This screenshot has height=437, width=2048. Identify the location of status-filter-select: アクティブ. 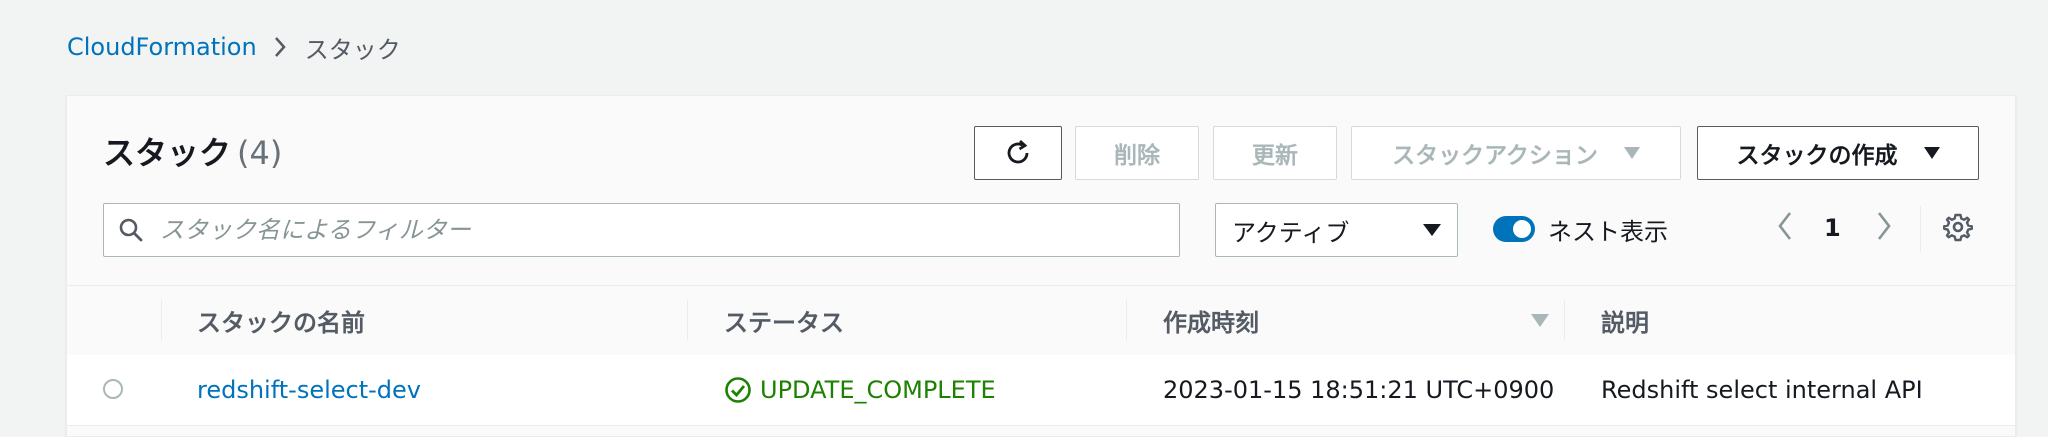
(1336, 230).